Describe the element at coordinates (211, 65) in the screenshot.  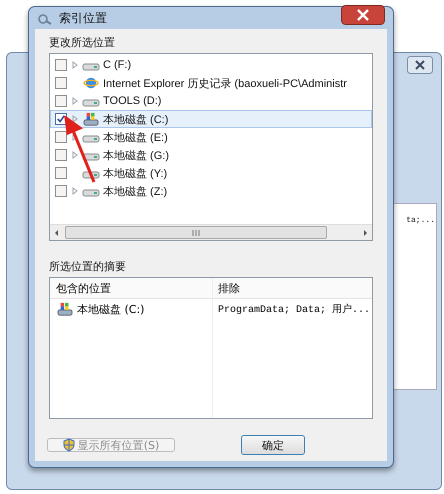
I see `tree-item: C (F:)` at that location.